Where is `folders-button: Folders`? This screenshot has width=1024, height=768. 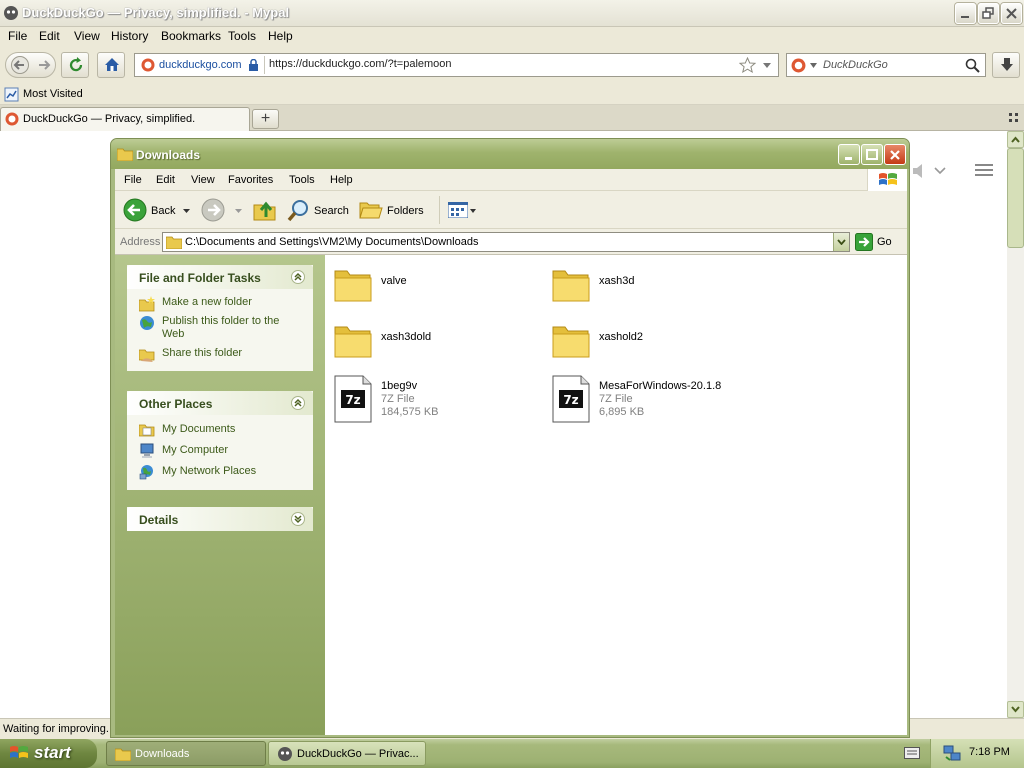
folders-button: Folders is located at coordinates (393, 210).